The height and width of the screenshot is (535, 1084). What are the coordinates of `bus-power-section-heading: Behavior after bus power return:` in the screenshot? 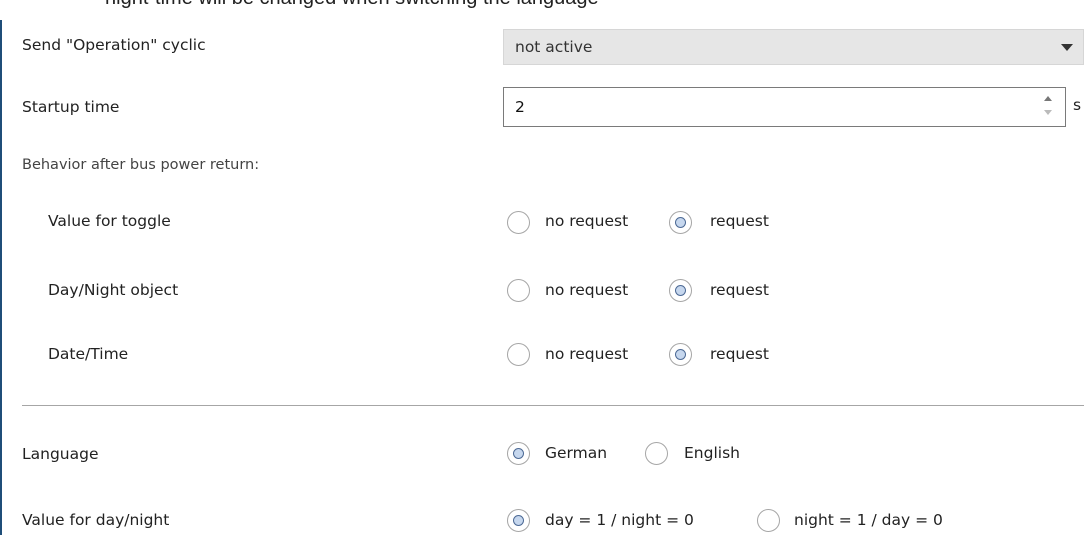 It's located at (141, 165).